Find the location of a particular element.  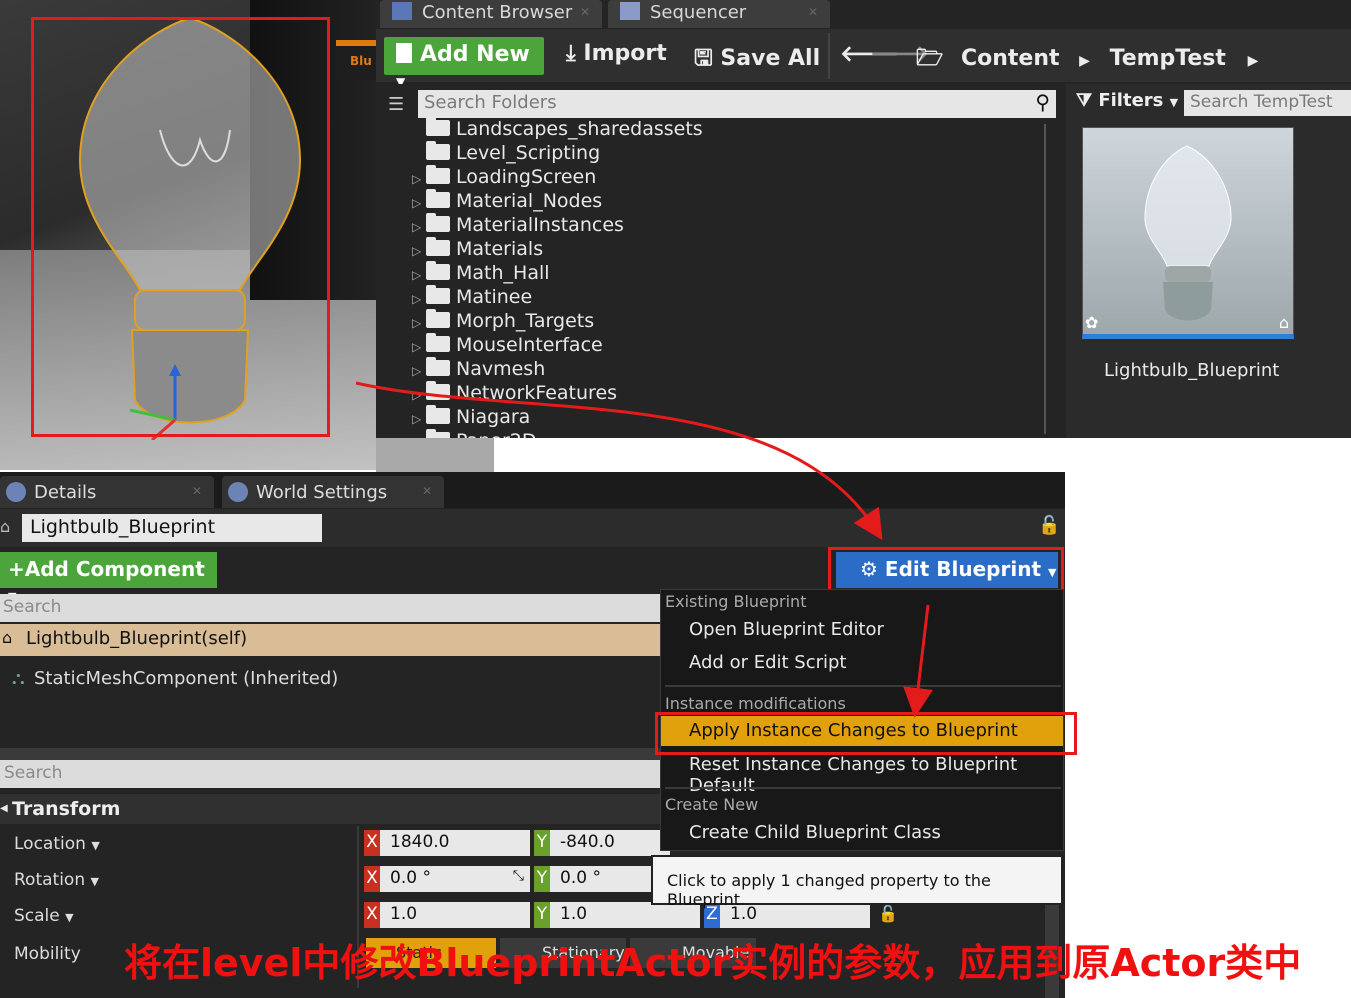

edit-blueprint-highlight-box is located at coordinates (946, 571).